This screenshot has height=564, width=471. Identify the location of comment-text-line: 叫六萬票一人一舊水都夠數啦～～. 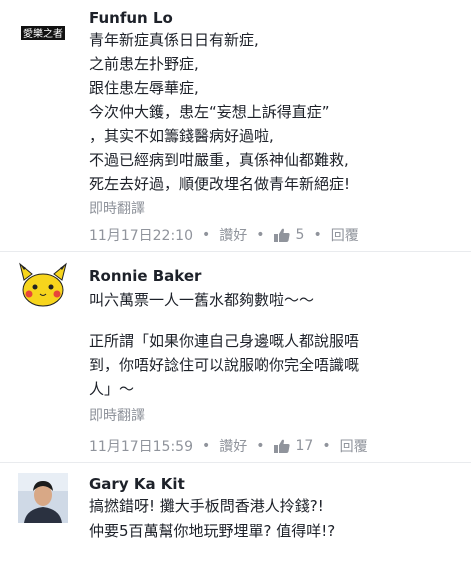
(202, 300).